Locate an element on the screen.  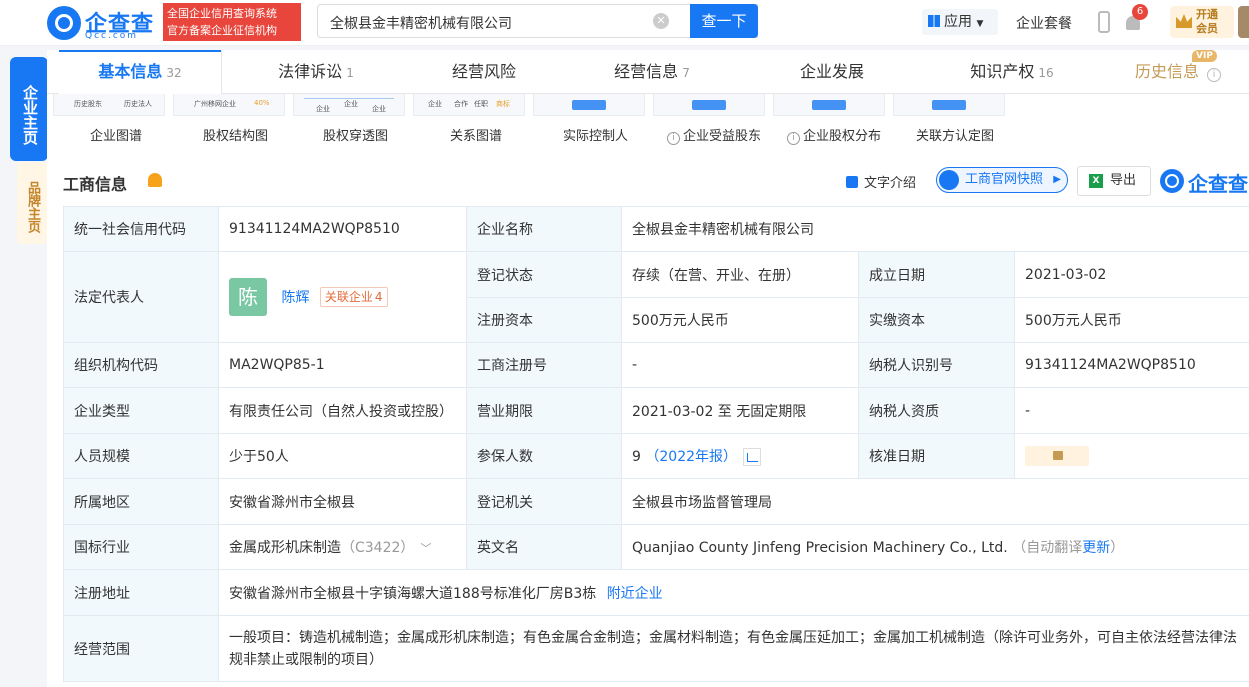
mini-text: 商标 is located at coordinates (503, 104).